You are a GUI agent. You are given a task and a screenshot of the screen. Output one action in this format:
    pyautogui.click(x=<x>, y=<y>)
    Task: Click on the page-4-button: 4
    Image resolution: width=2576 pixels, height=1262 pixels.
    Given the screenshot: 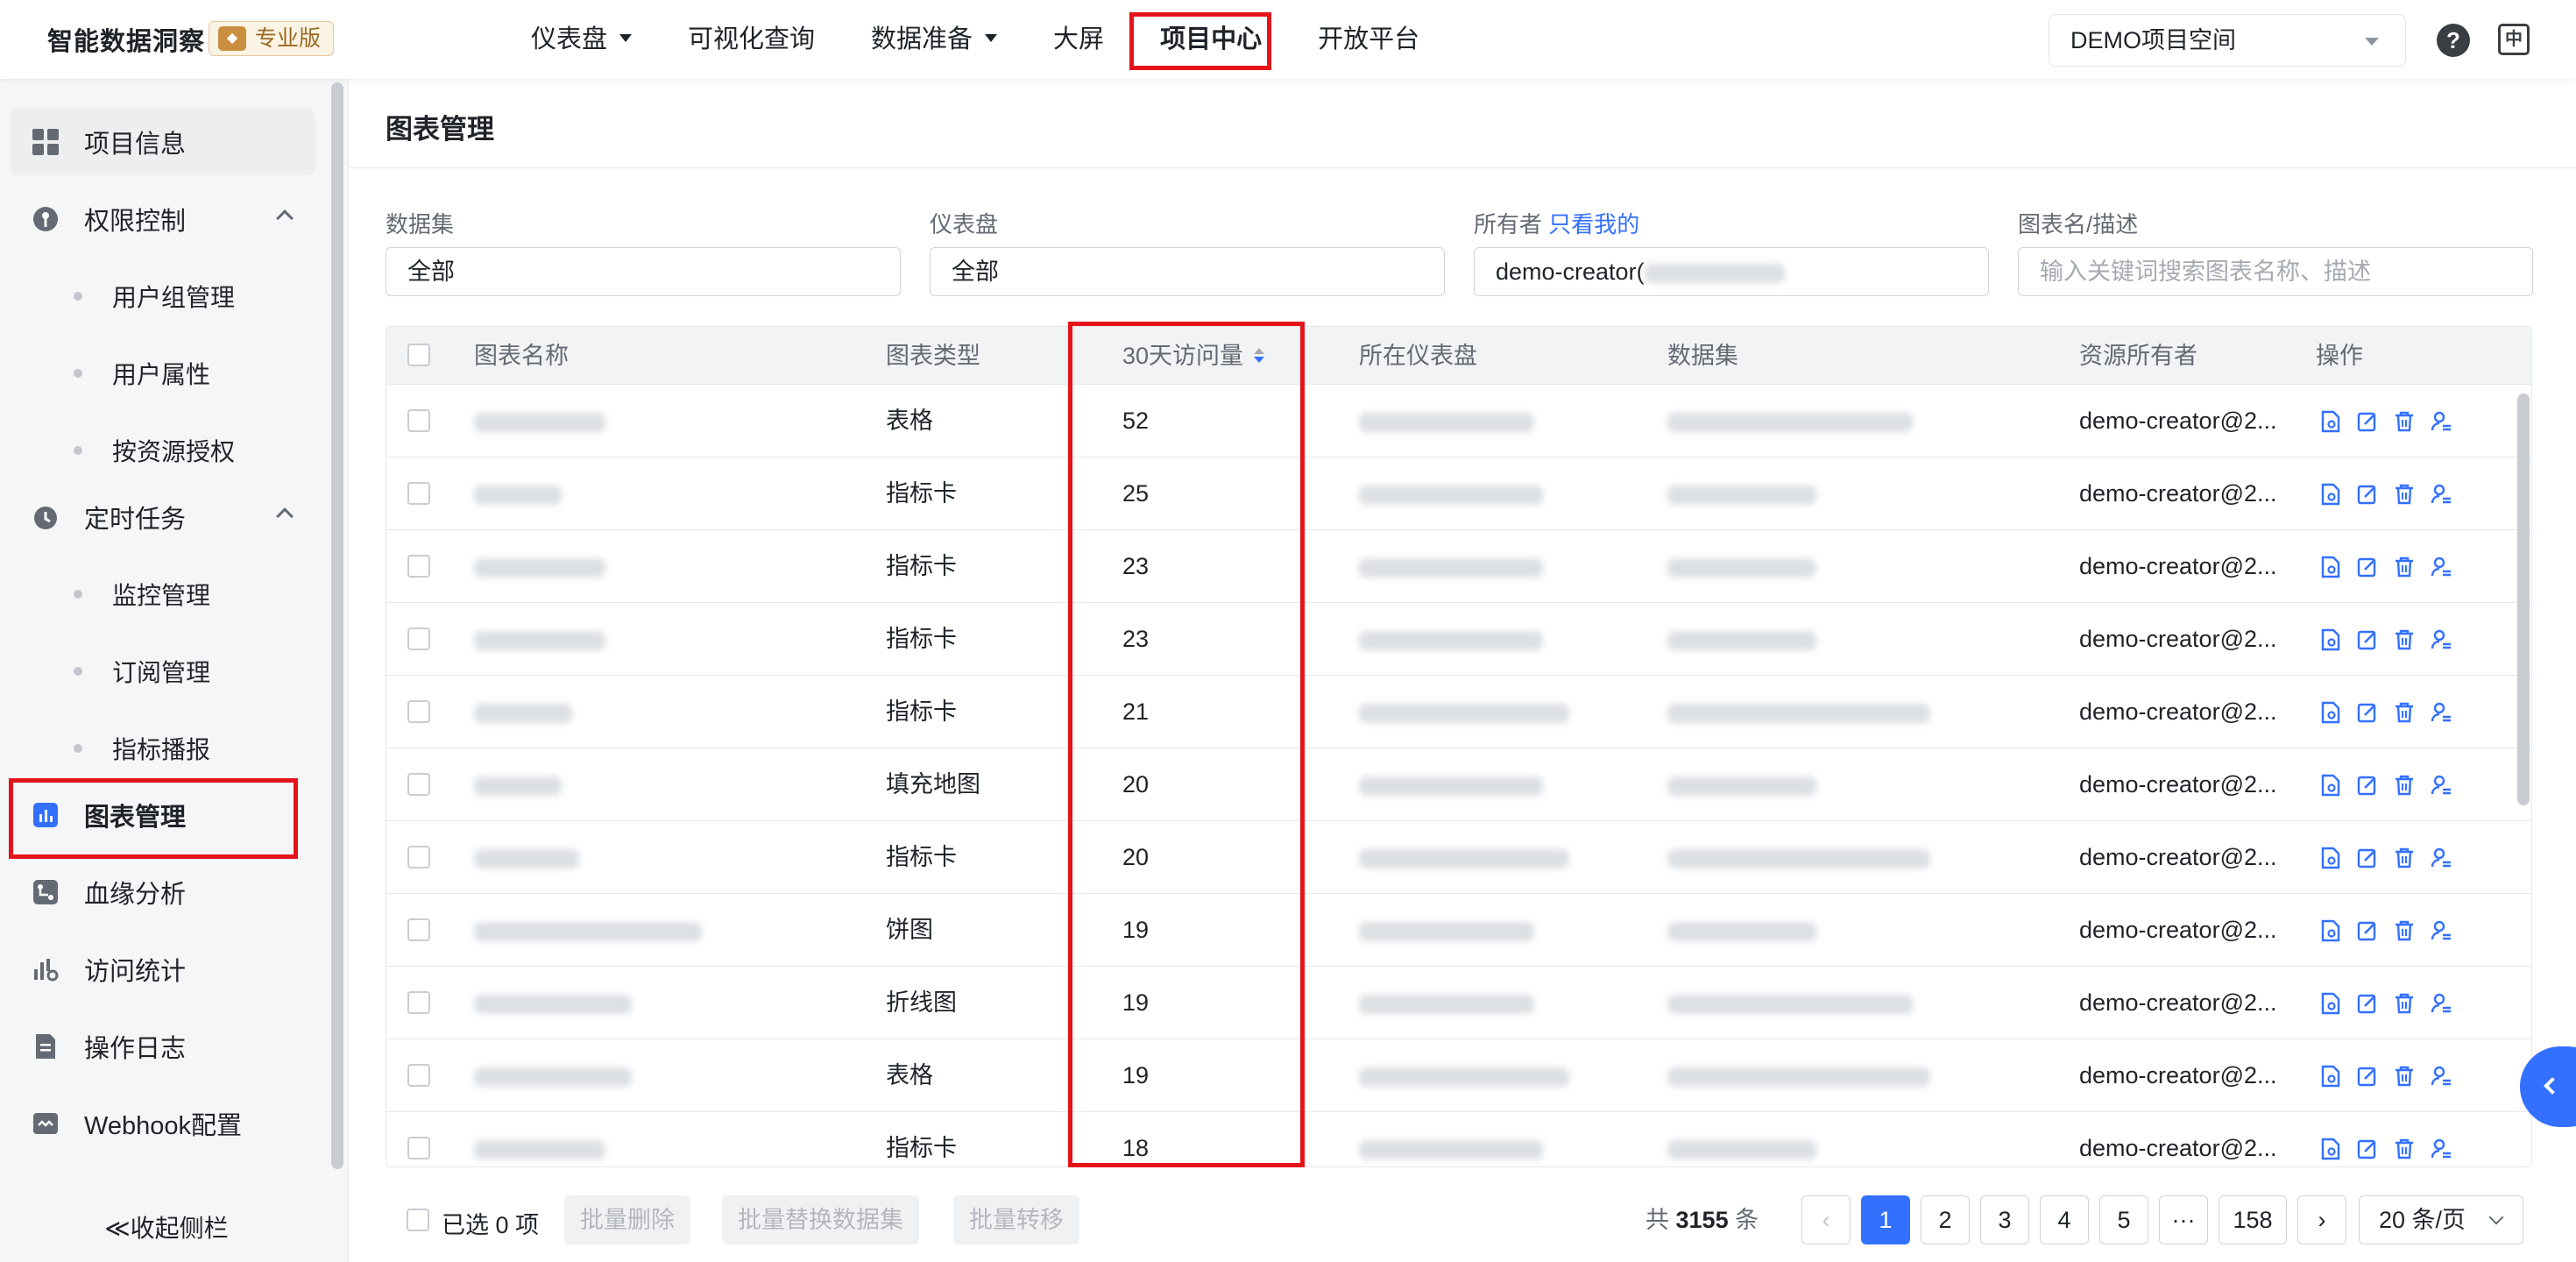 What is the action you would take?
    pyautogui.click(x=2064, y=1219)
    